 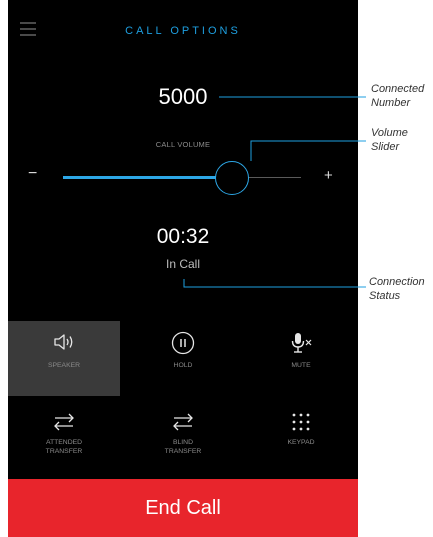 I want to click on callout-connection-status: Connection Status, so click(x=397, y=289).